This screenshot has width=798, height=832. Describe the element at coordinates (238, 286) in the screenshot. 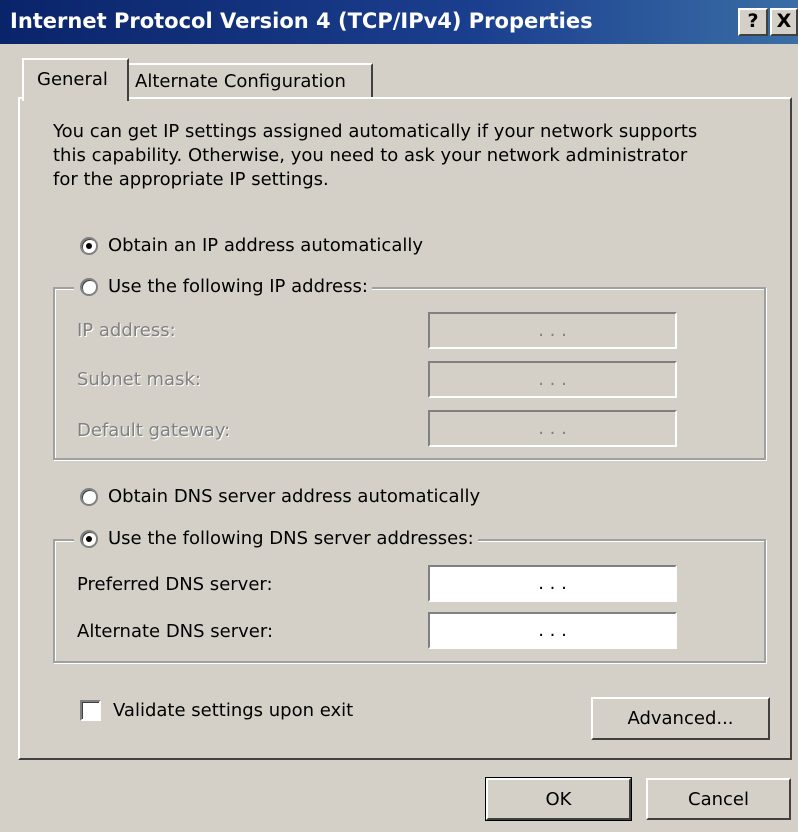

I see `use-following-ip-label: Use the following IP address:` at that location.